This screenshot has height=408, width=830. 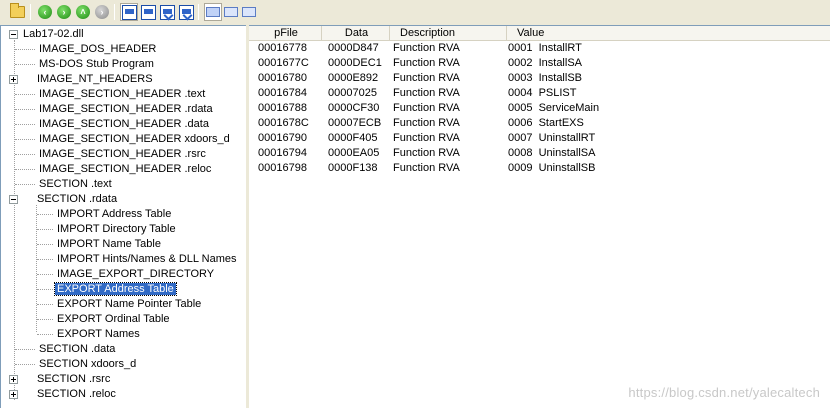 I want to click on tree-item-export-name-pointer-table: EXPORT Name Pointer Table, so click(x=129, y=304).